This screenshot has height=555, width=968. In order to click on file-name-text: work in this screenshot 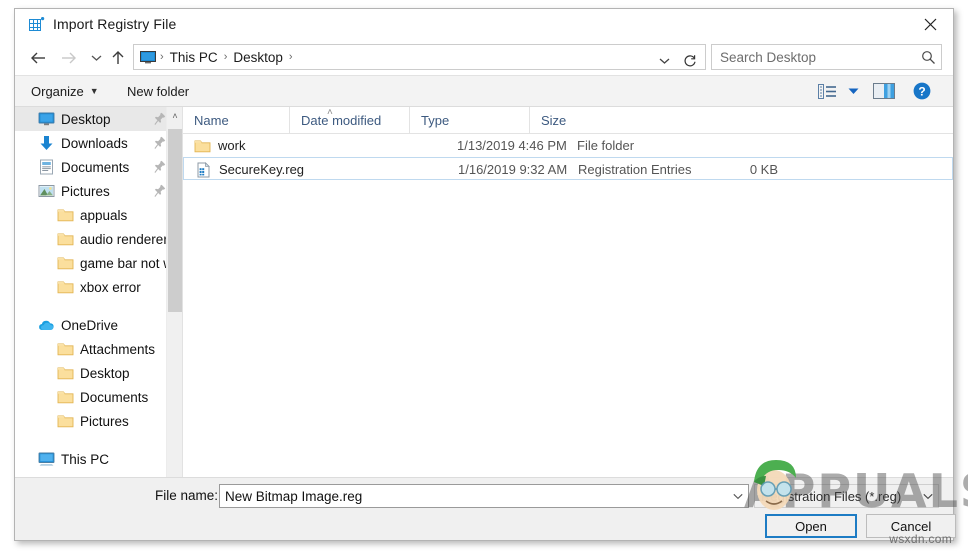, I will do `click(232, 145)`.